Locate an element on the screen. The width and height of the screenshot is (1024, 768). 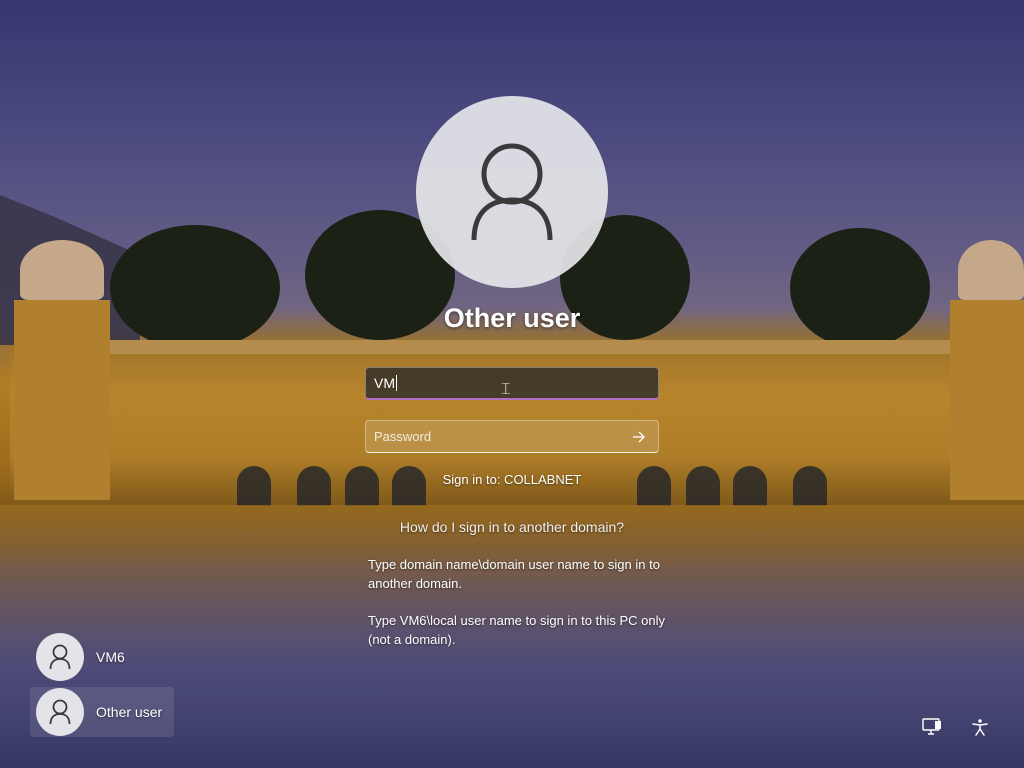
username-field: VM ⌶ is located at coordinates (512, 383).